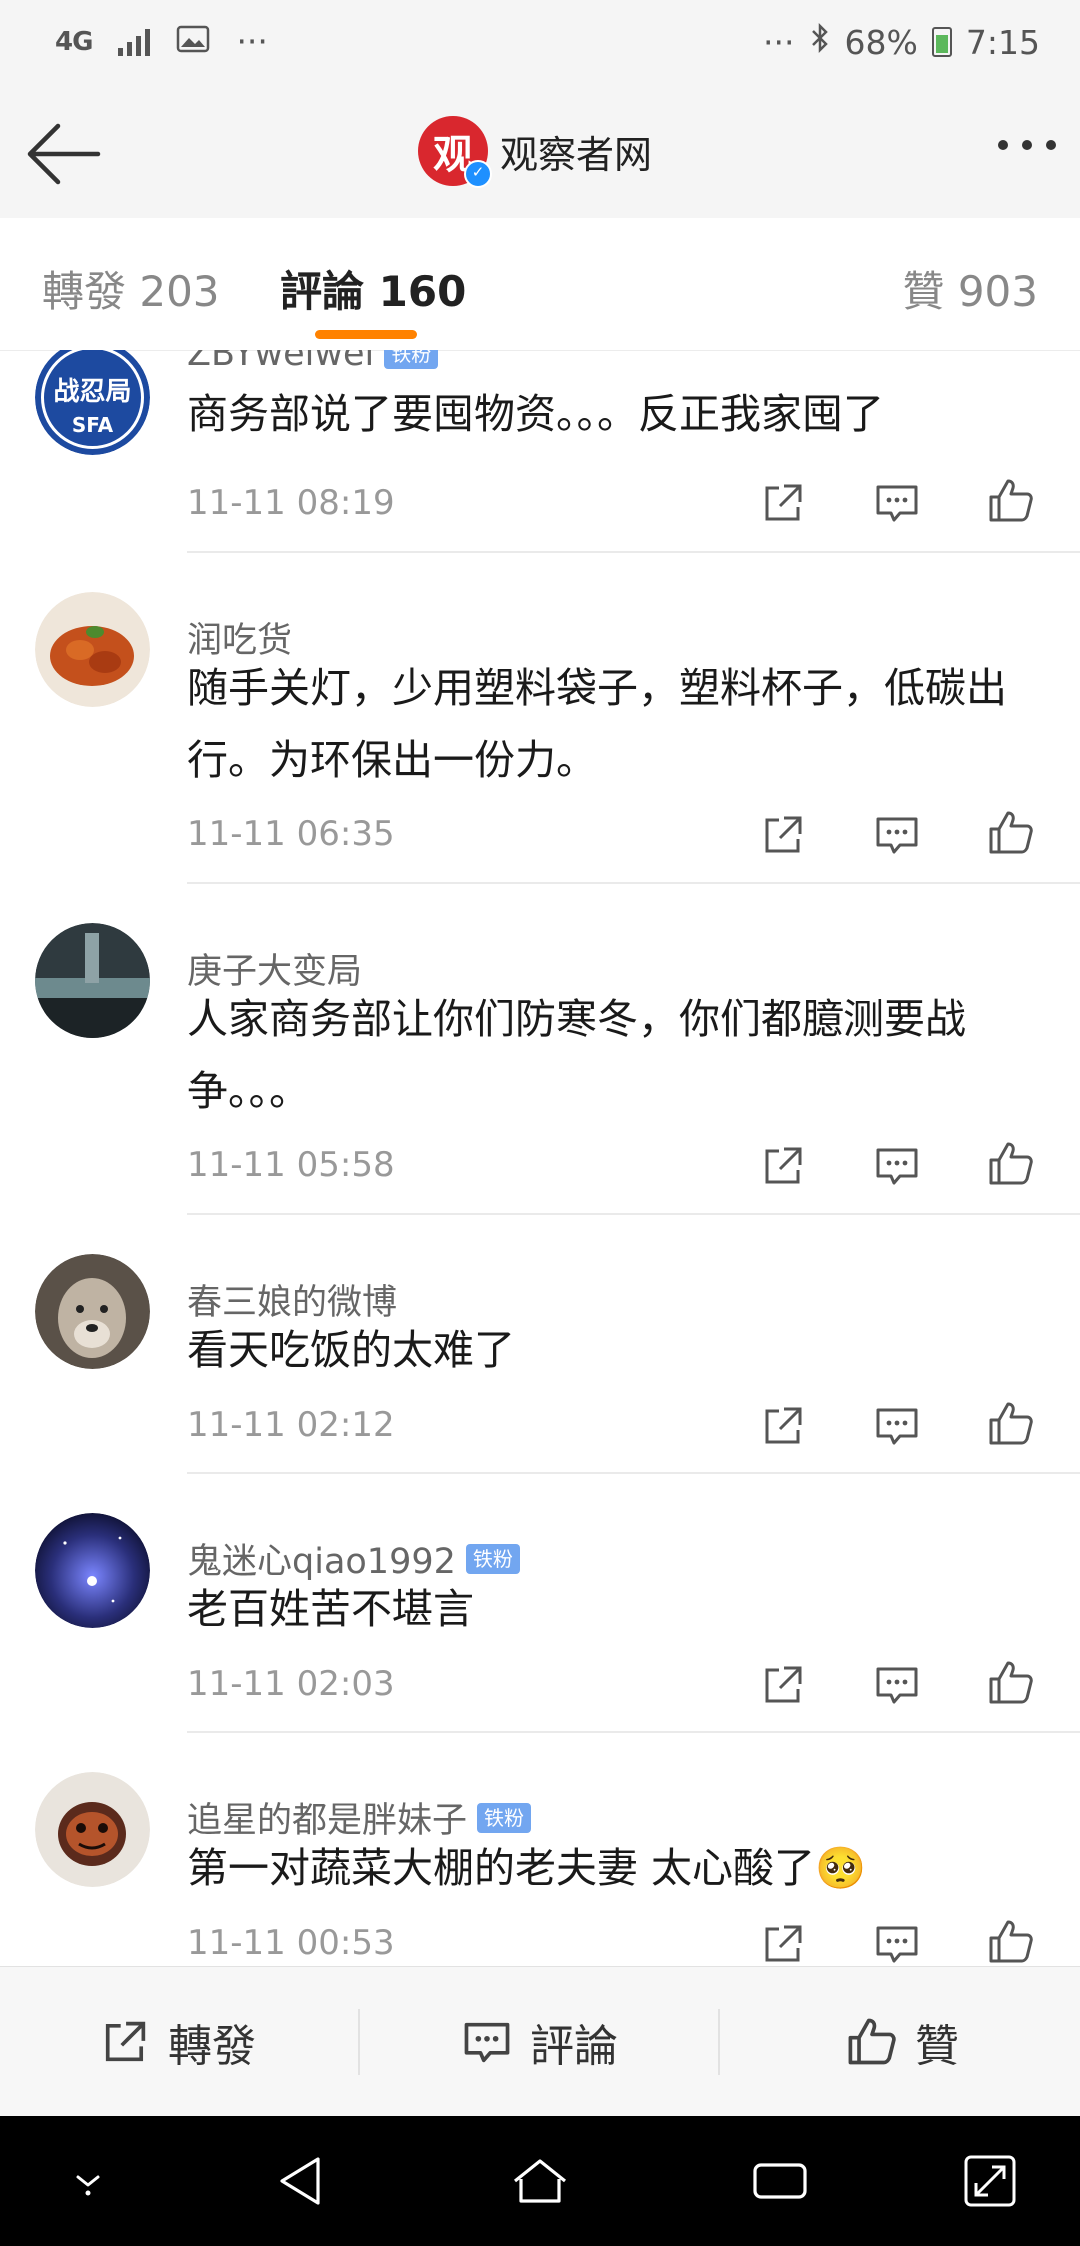  Describe the element at coordinates (330, 1609) in the screenshot. I see `comment-text: 老百姓苦不堪言` at that location.